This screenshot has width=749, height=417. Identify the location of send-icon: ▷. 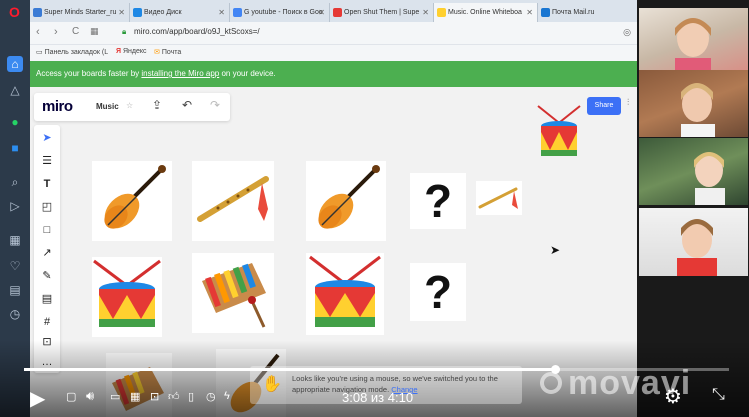
(15, 206).